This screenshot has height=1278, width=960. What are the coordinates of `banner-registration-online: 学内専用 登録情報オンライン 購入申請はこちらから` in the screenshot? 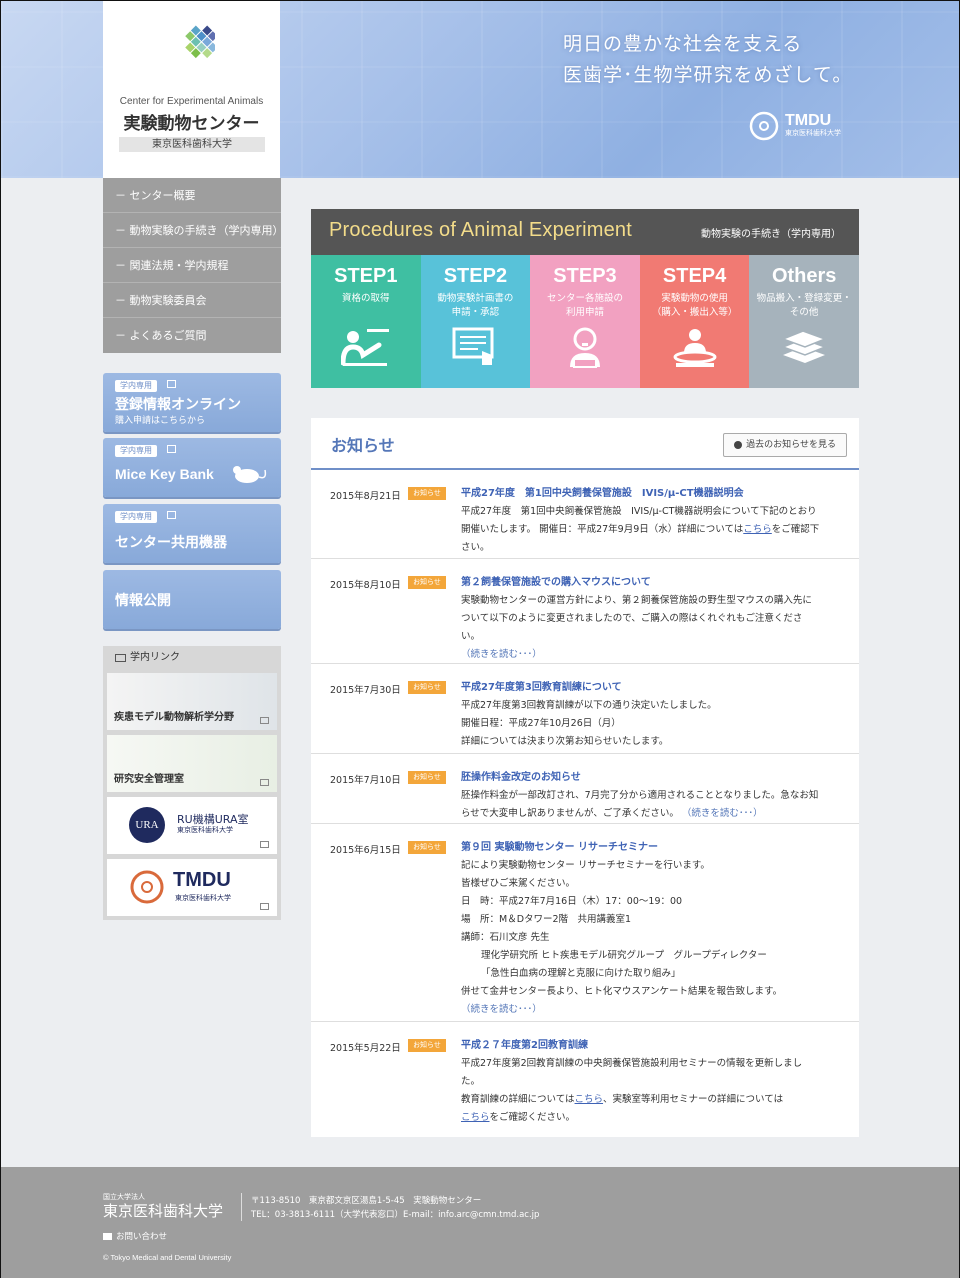 It's located at (192, 402).